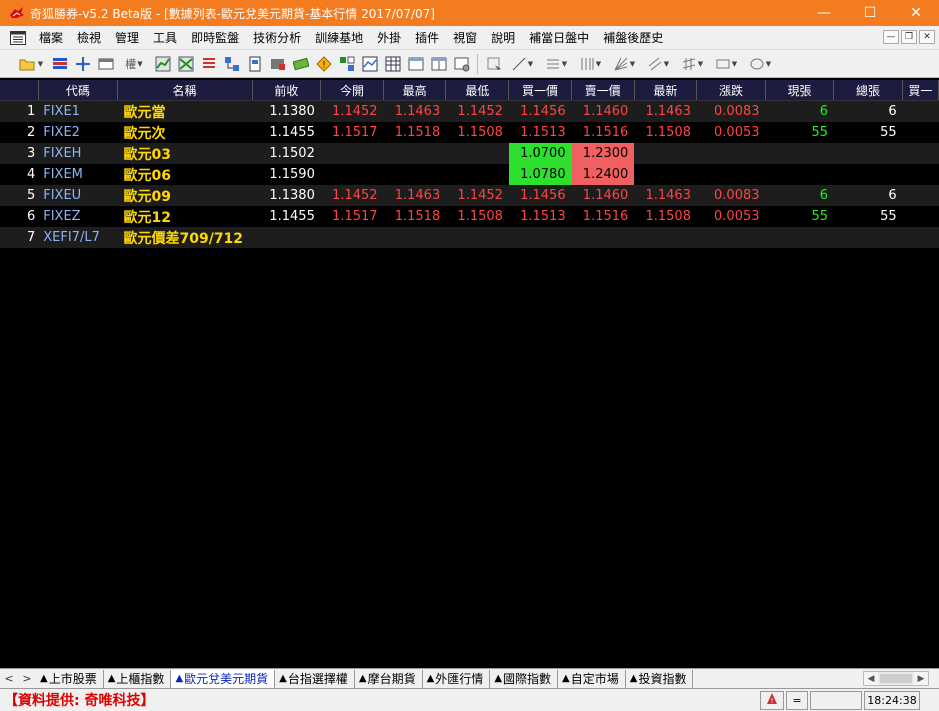  I want to click on analysis-chart-icon, so click(185, 64).